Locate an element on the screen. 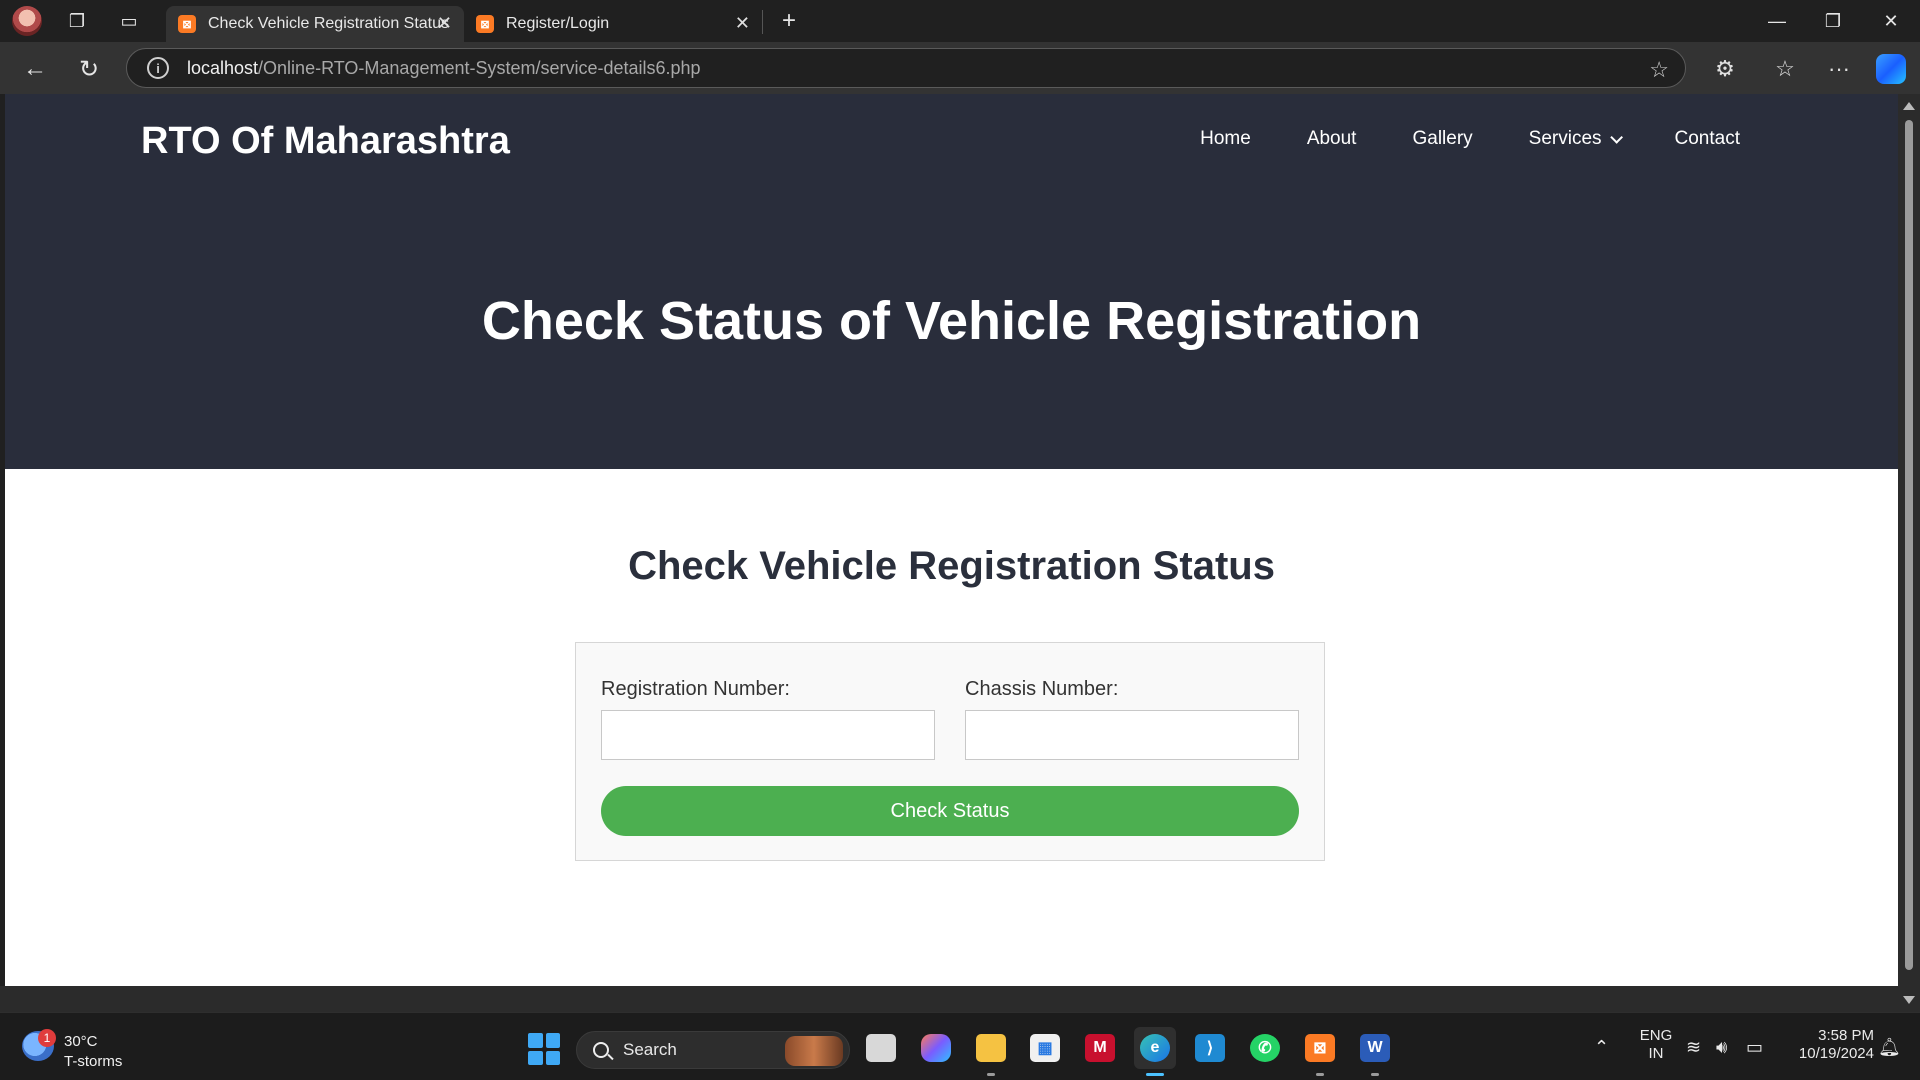 This screenshot has height=1080, width=1920. search-label: Search is located at coordinates (650, 1049).